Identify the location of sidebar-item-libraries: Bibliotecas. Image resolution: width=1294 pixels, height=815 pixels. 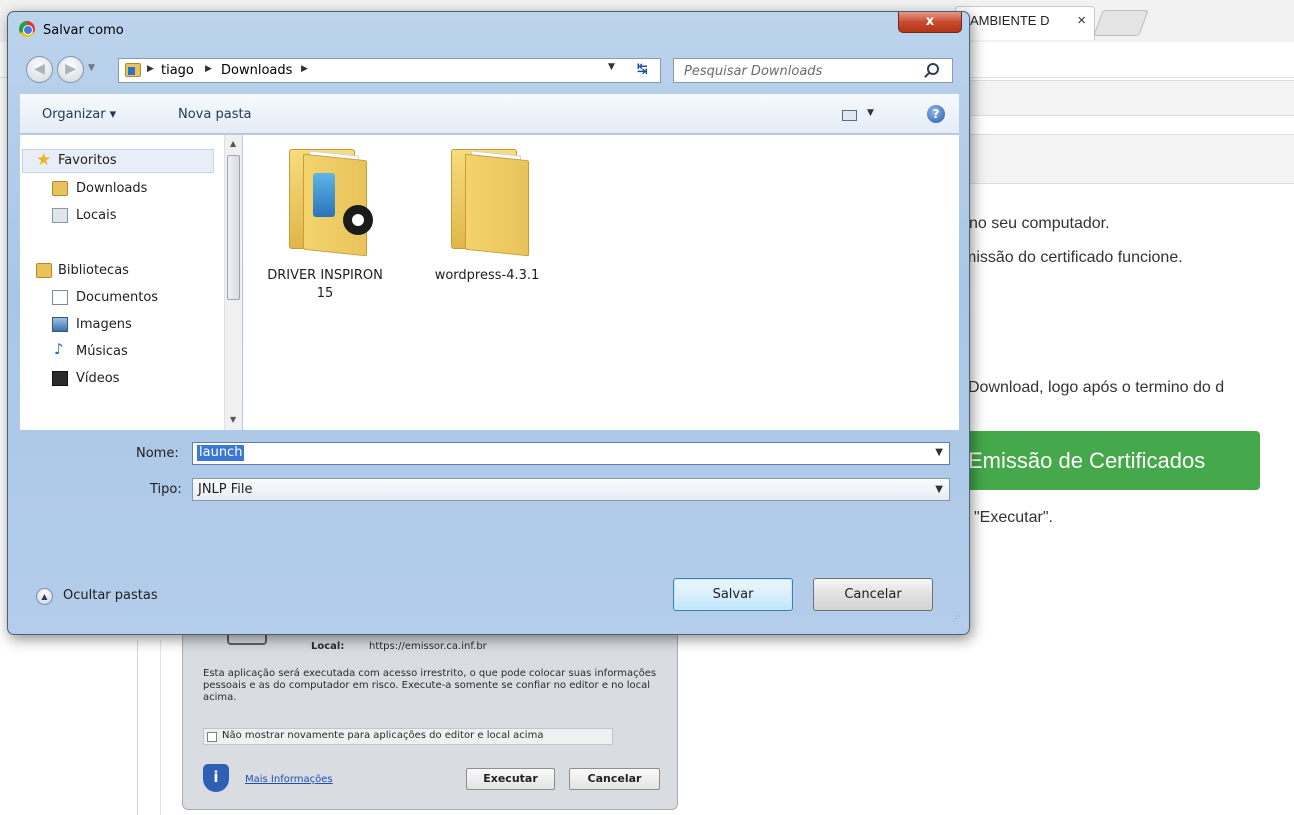
(93, 270).